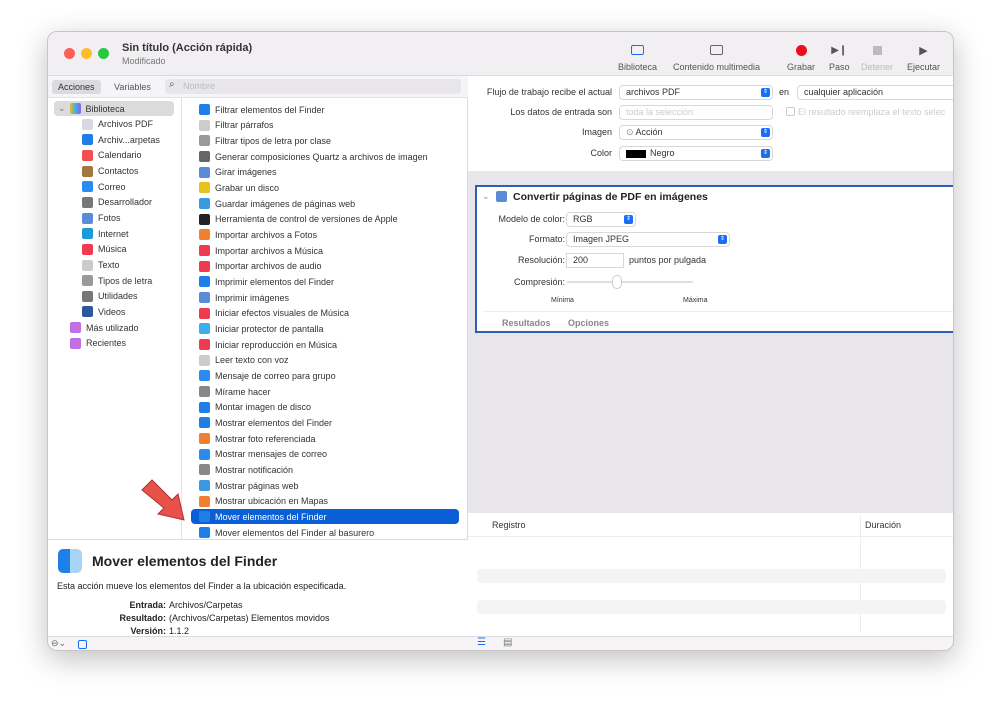  Describe the element at coordinates (668, 260) in the screenshot. I see `resolucion-unit: puntos por pulgada` at that location.